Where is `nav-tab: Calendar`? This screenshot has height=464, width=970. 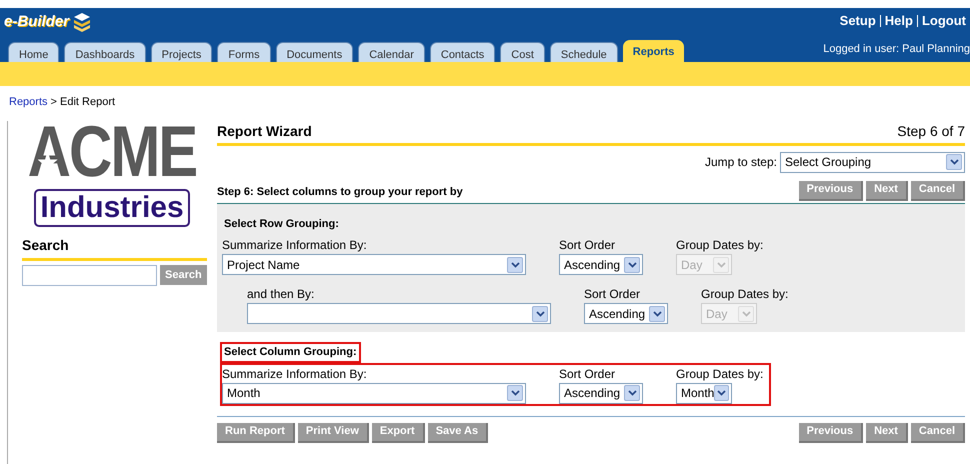
nav-tab: Calendar is located at coordinates (391, 52).